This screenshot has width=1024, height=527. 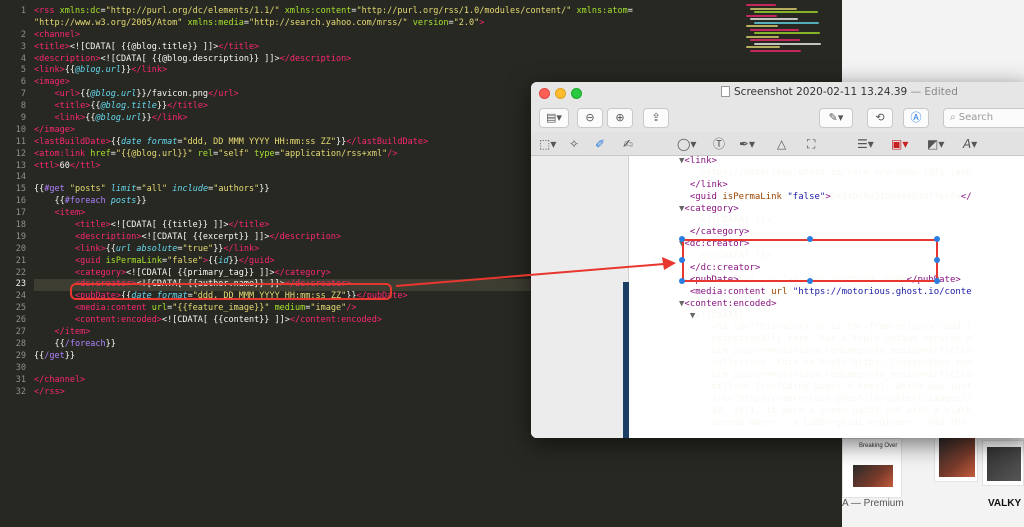 I want to click on code-token: <![CDATA[ {{excerpt}} ]]>, so click(x=205, y=236).